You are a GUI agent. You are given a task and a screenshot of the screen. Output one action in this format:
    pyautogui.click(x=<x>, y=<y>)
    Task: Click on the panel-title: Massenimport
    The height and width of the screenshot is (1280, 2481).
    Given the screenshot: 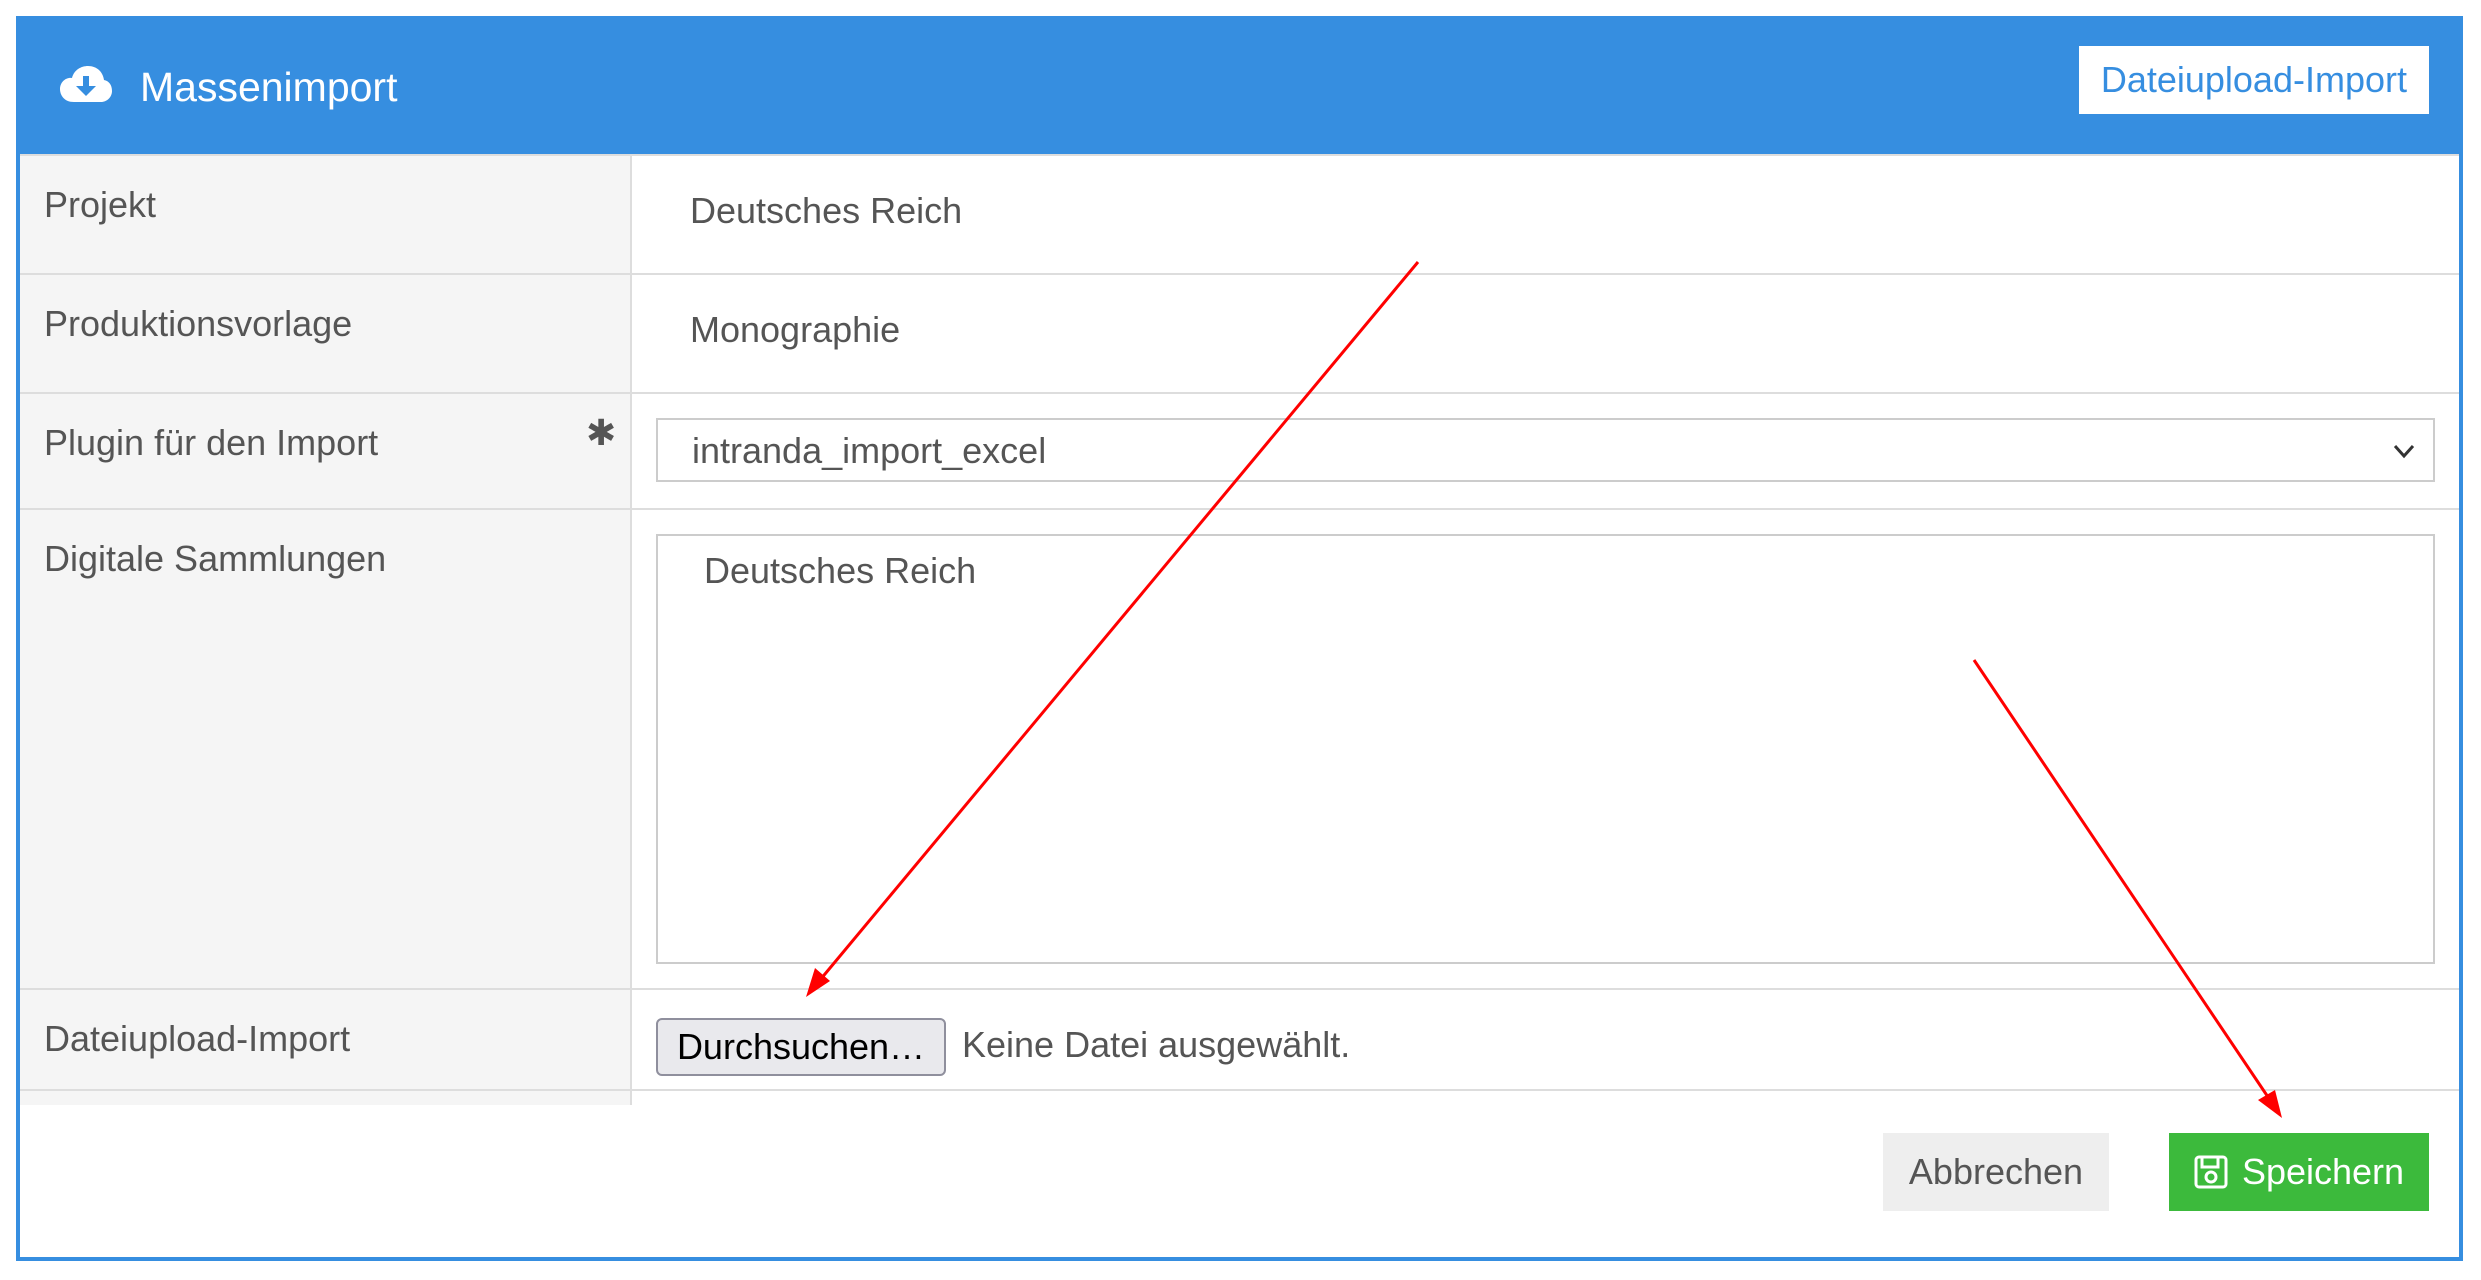 What is the action you would take?
    pyautogui.click(x=269, y=87)
    